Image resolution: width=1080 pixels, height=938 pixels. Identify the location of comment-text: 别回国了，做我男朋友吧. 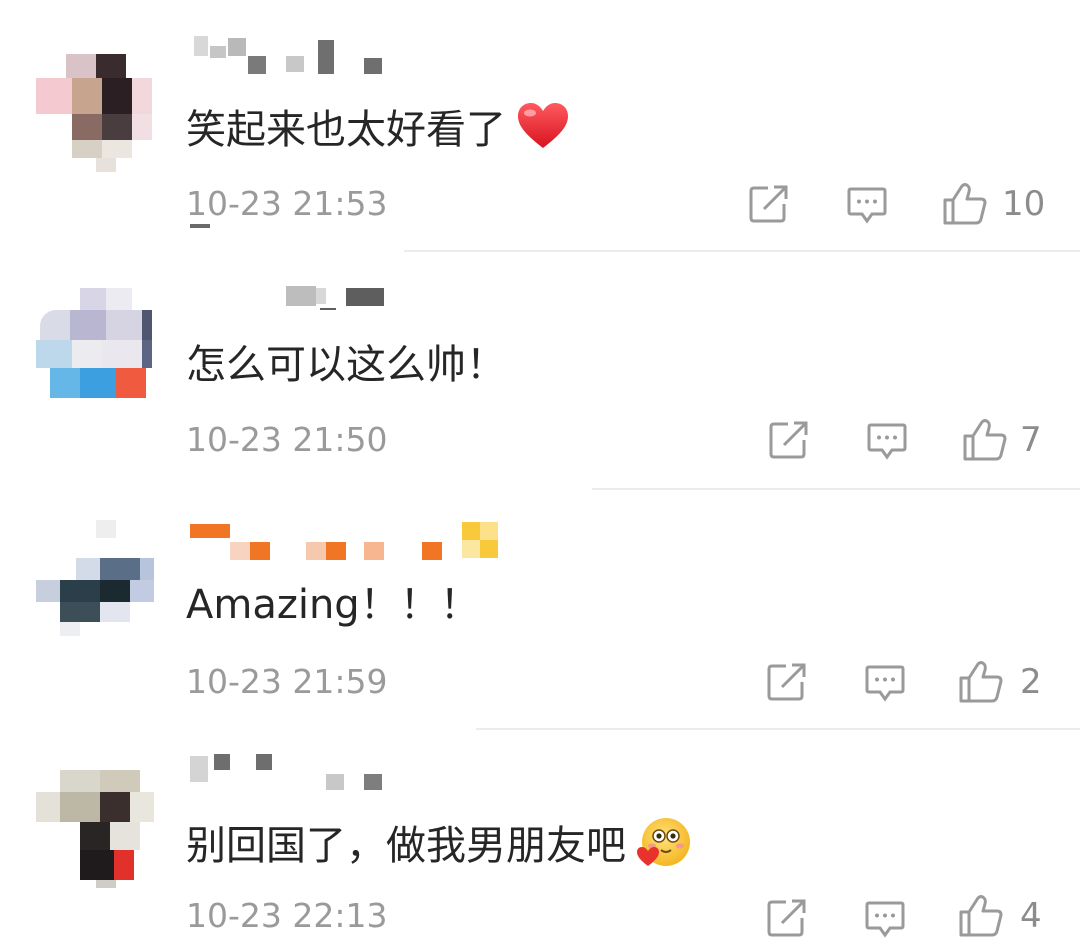
(439, 848).